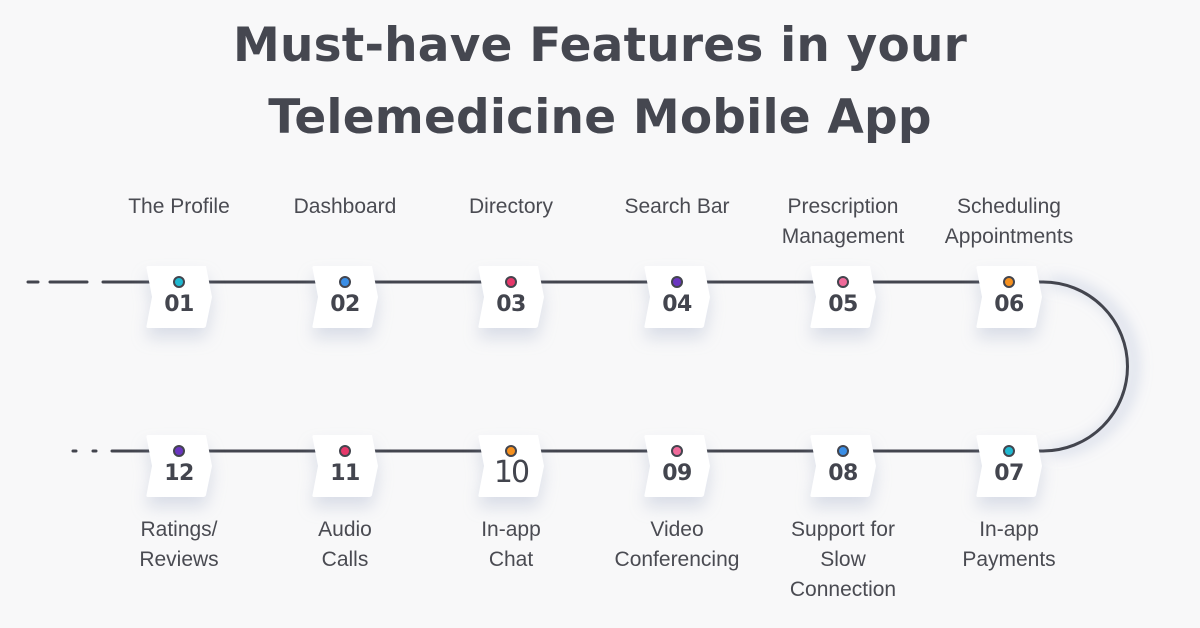 The image size is (1200, 628). I want to click on feature-step-07: 07, so click(1009, 466).